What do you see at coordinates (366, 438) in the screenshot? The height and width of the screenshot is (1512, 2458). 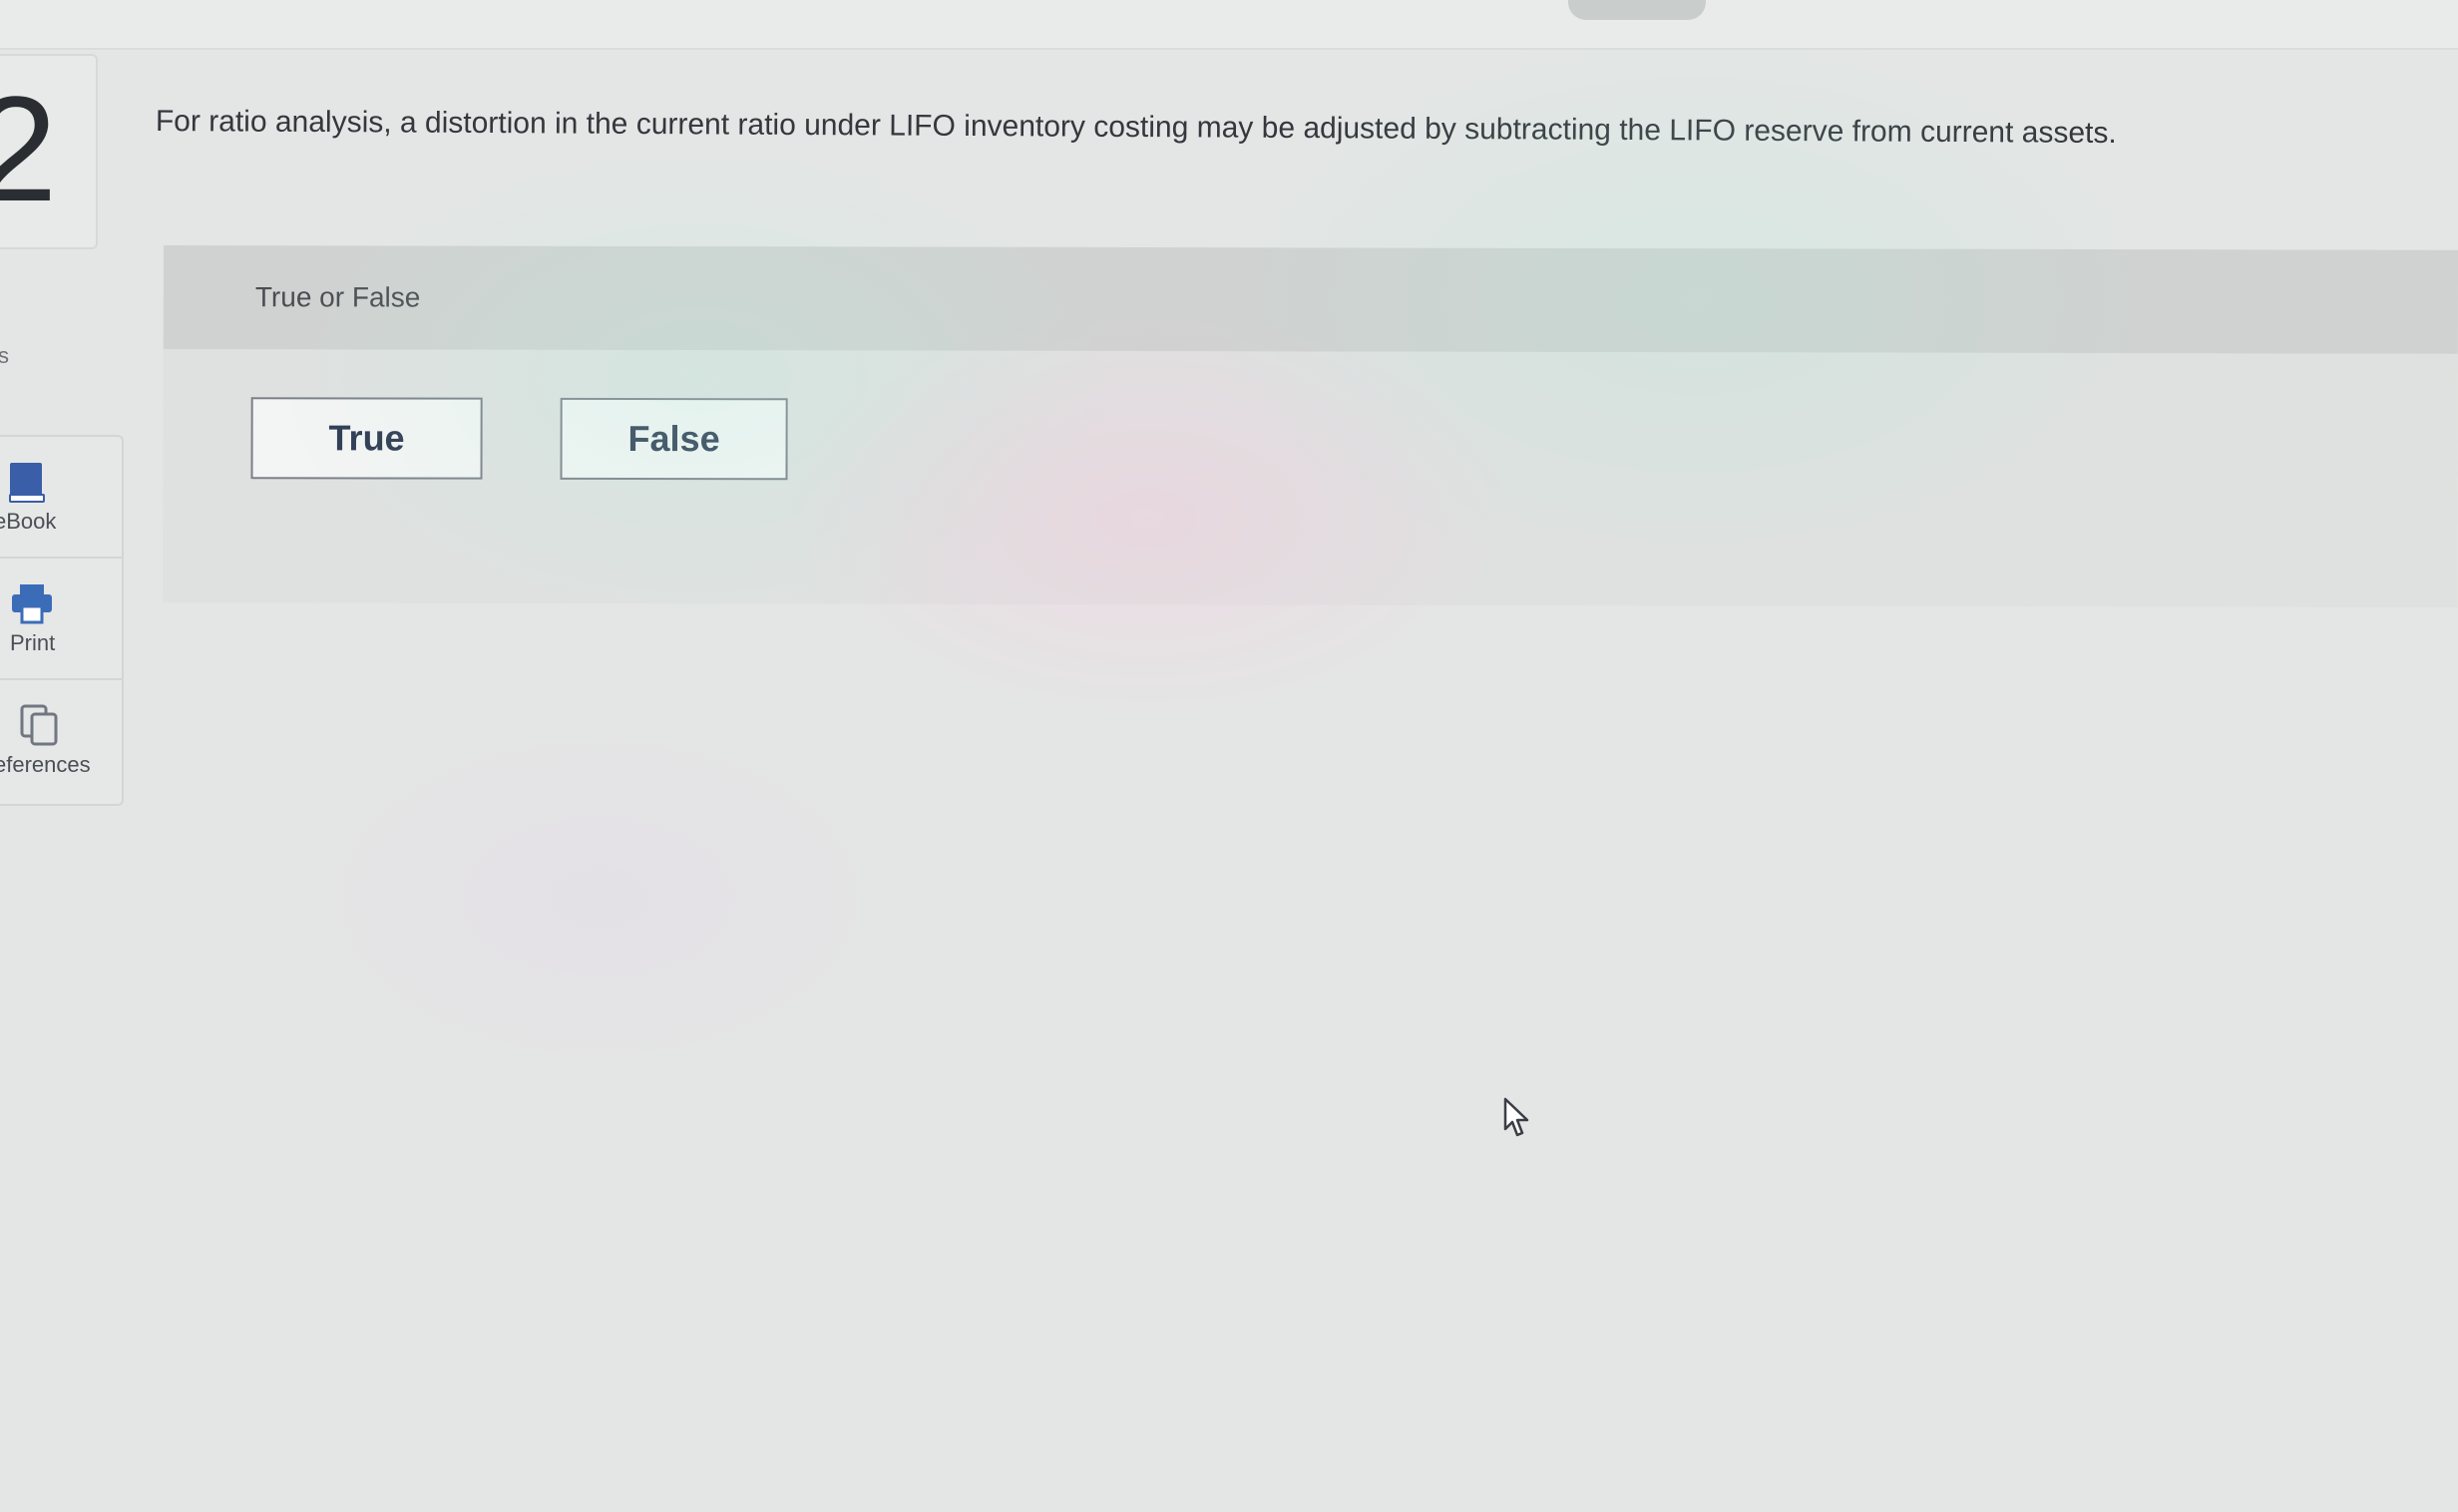 I see `true-button: True` at bounding box center [366, 438].